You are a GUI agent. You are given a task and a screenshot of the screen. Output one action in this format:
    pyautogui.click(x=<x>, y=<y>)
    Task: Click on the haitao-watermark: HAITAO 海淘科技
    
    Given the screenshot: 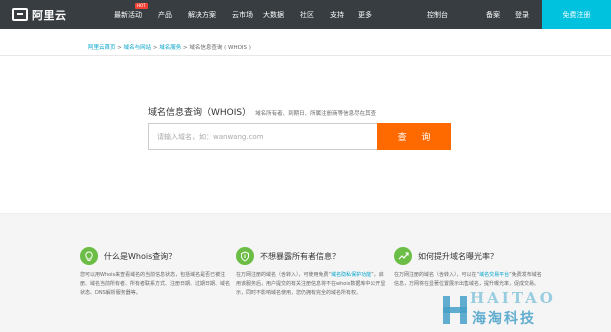 What is the action you would take?
    pyautogui.click(x=525, y=310)
    